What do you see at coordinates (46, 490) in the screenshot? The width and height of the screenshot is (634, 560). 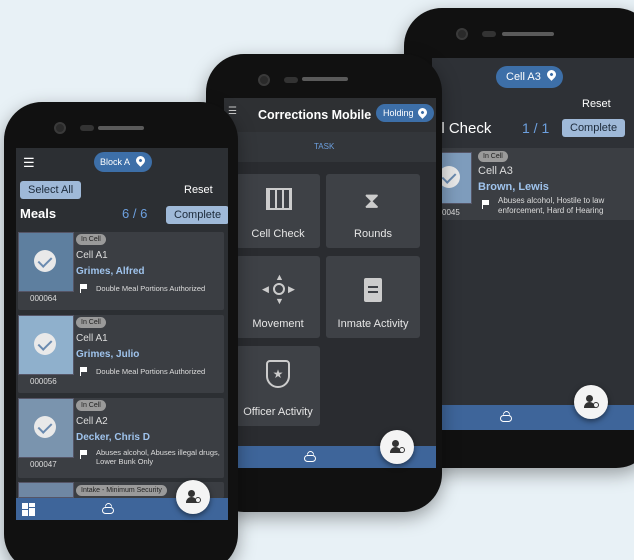 I see `inmate-photo` at bounding box center [46, 490].